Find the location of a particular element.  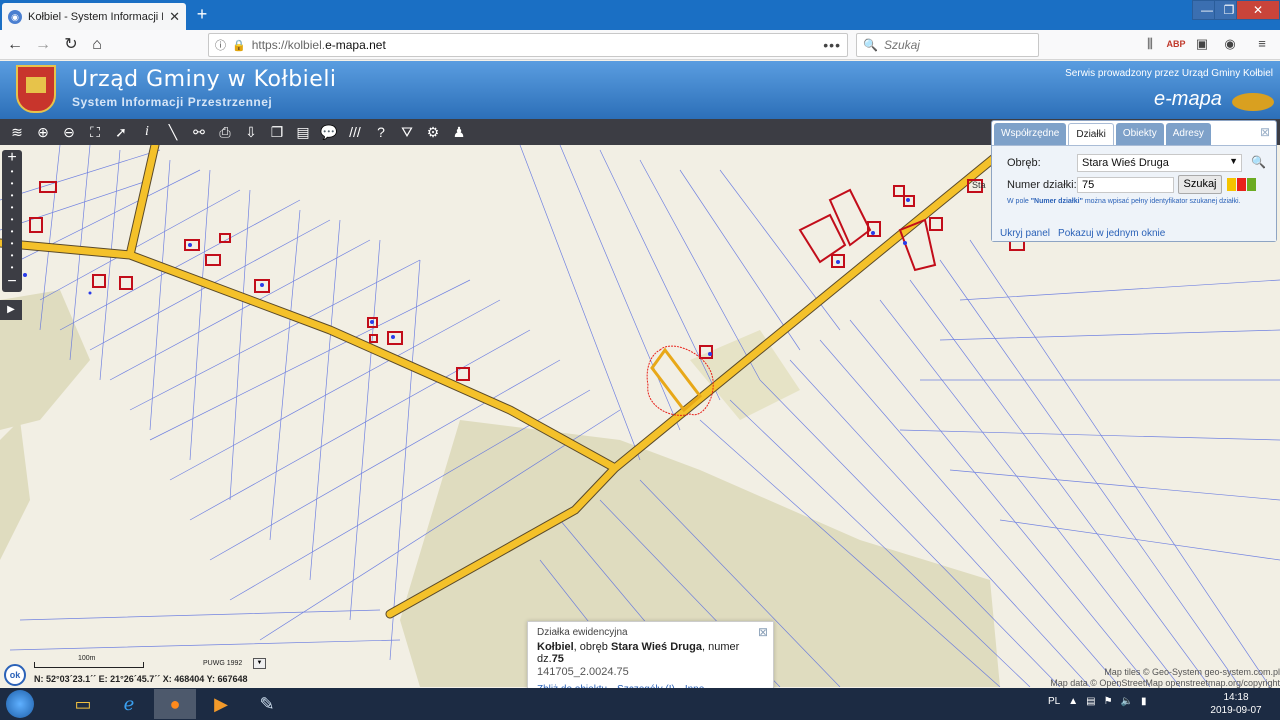

sidebar-icon: ▣ is located at coordinates (1202, 44).